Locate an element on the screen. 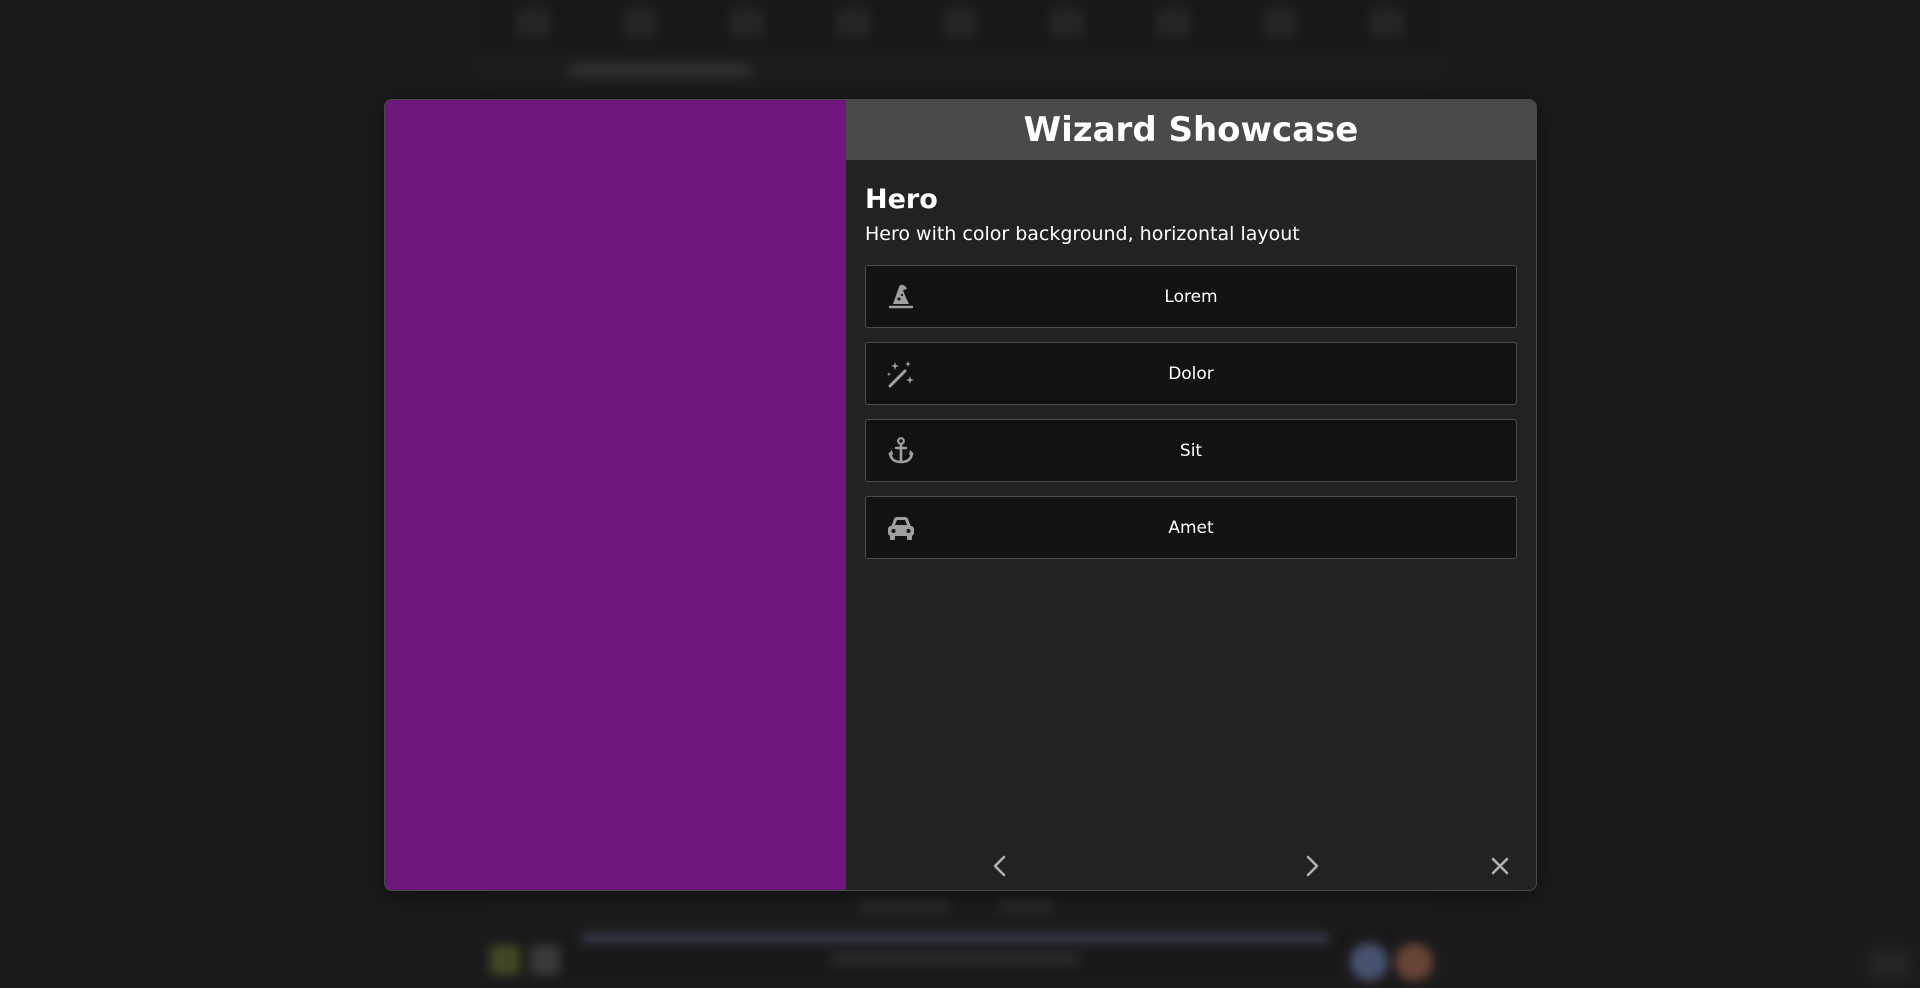  wizard-footer is located at coordinates (1191, 866).